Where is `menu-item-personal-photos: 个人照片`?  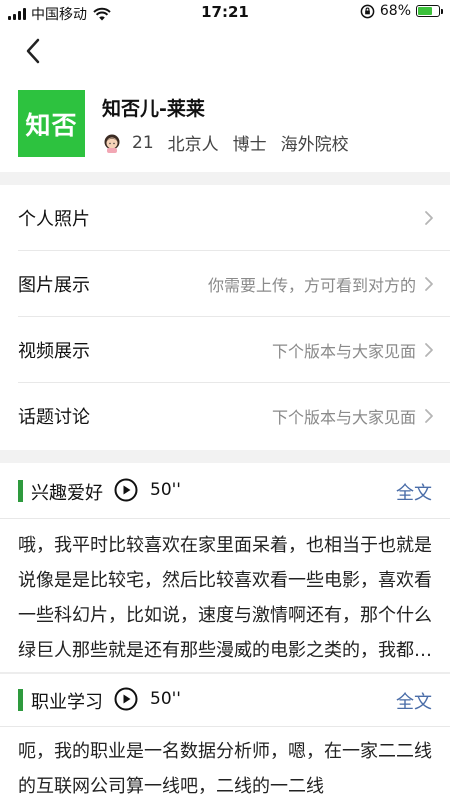 menu-item-personal-photos: 个人照片 is located at coordinates (225, 218).